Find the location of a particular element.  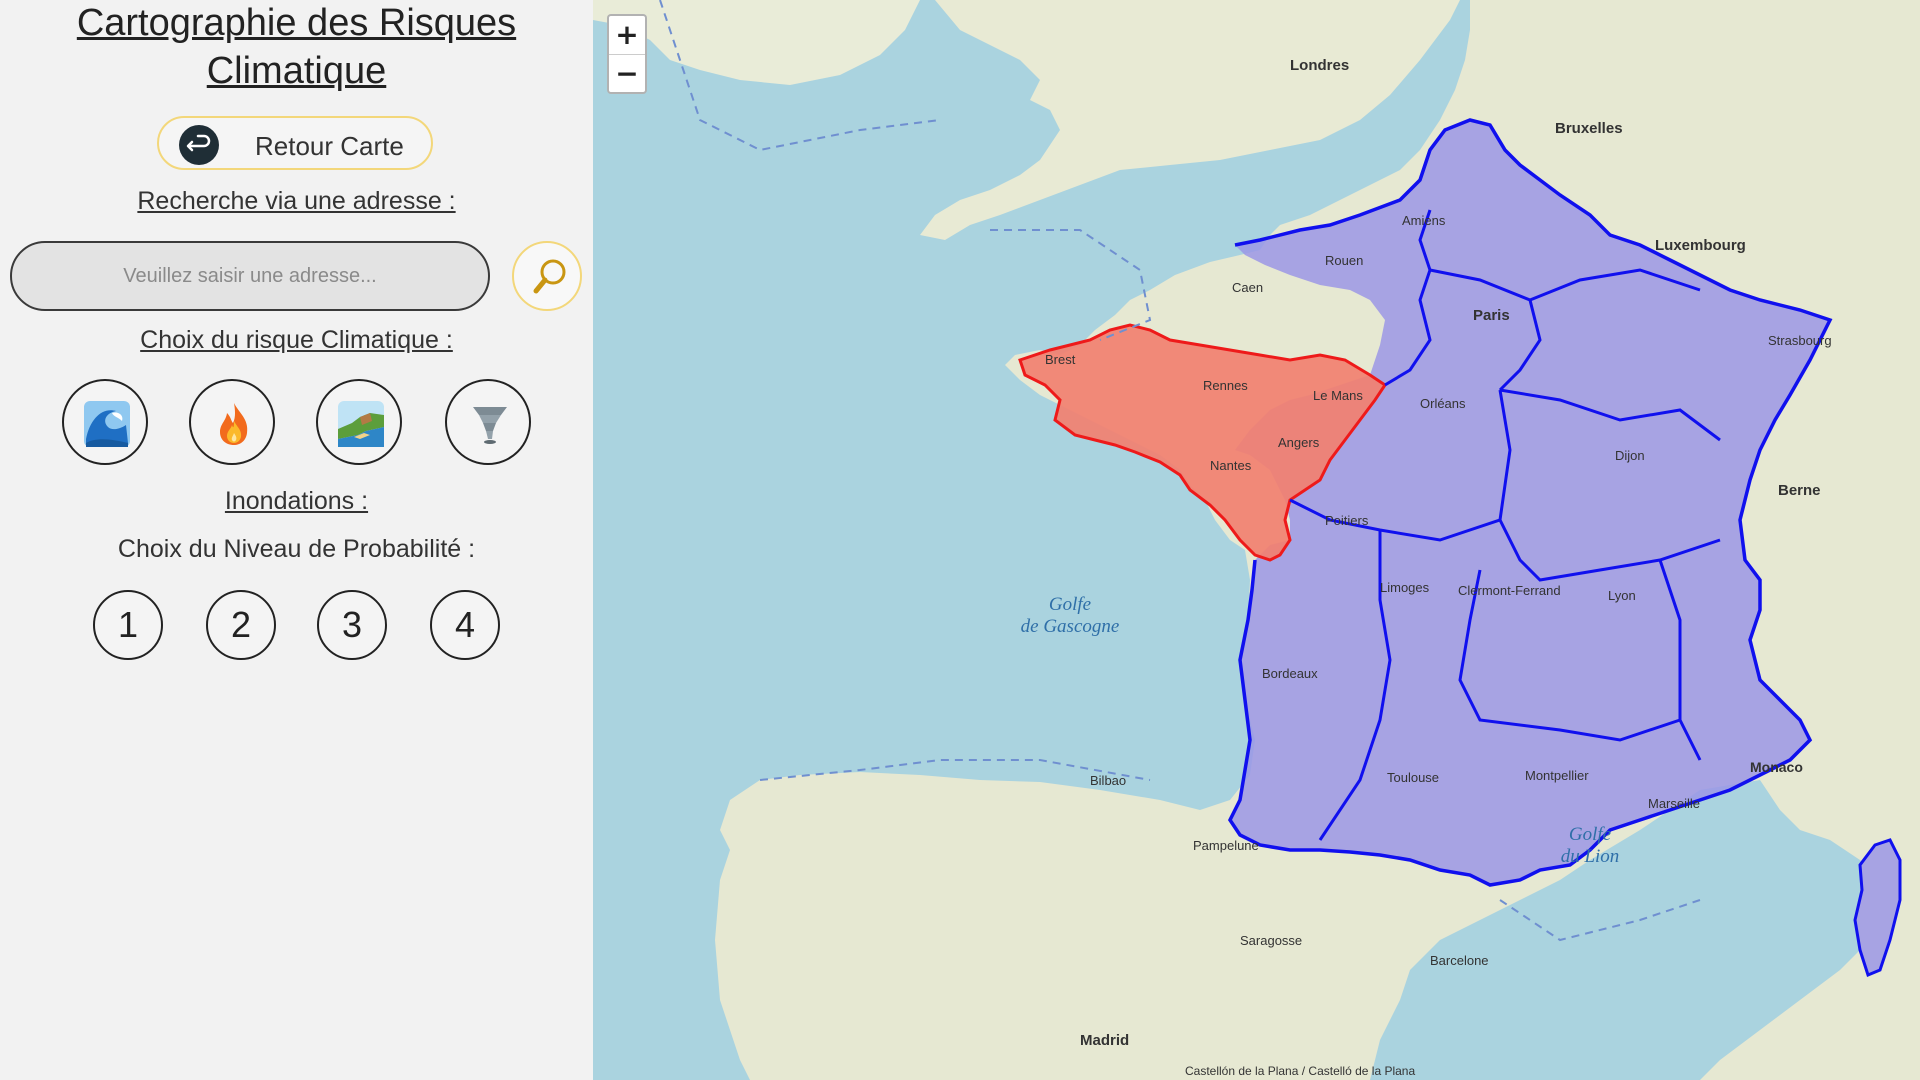

probability-level-3-button: 3 is located at coordinates (352, 625).